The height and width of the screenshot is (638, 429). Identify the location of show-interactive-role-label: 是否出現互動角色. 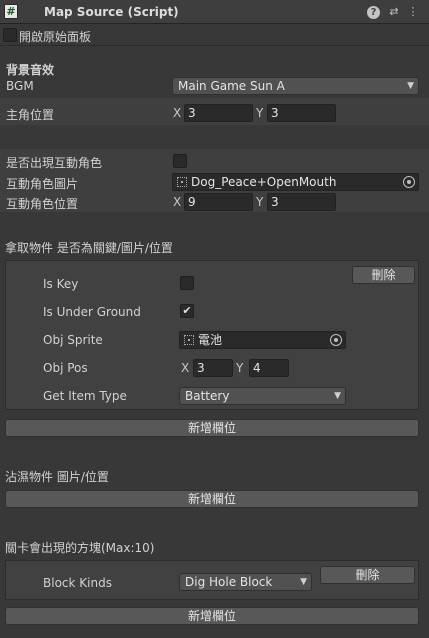
(54, 163).